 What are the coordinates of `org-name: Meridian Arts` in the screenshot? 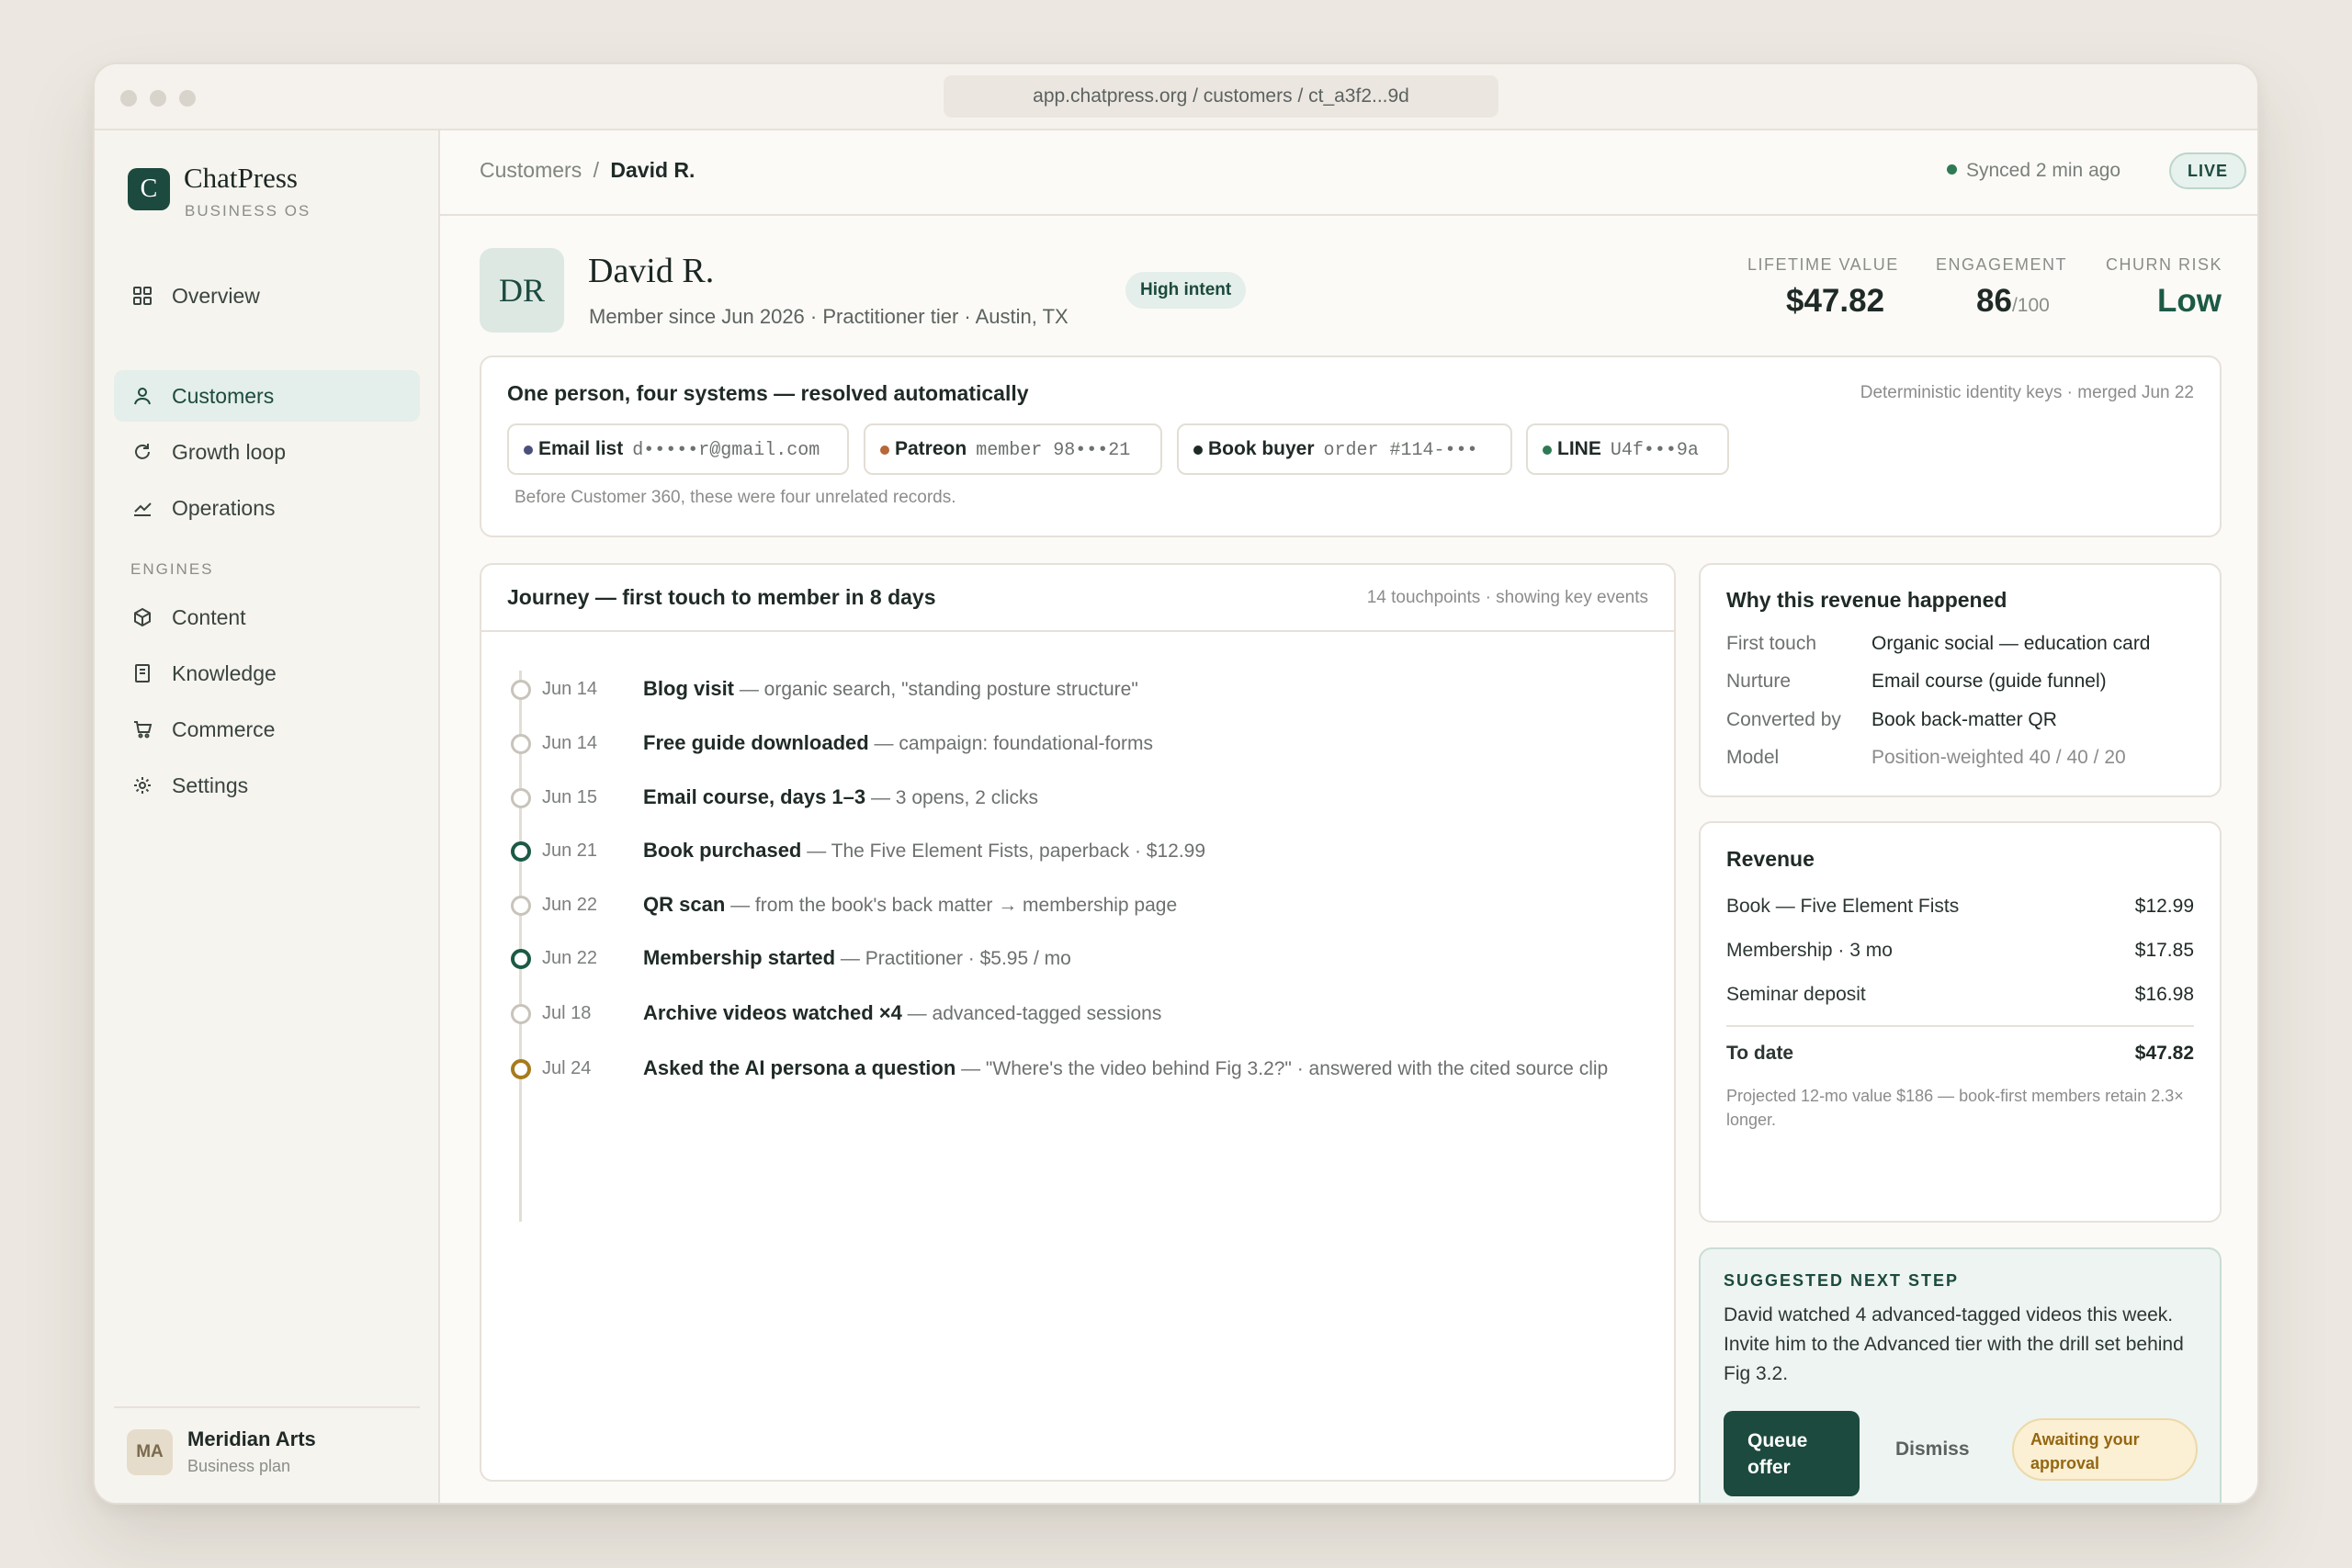 It's located at (251, 1439).